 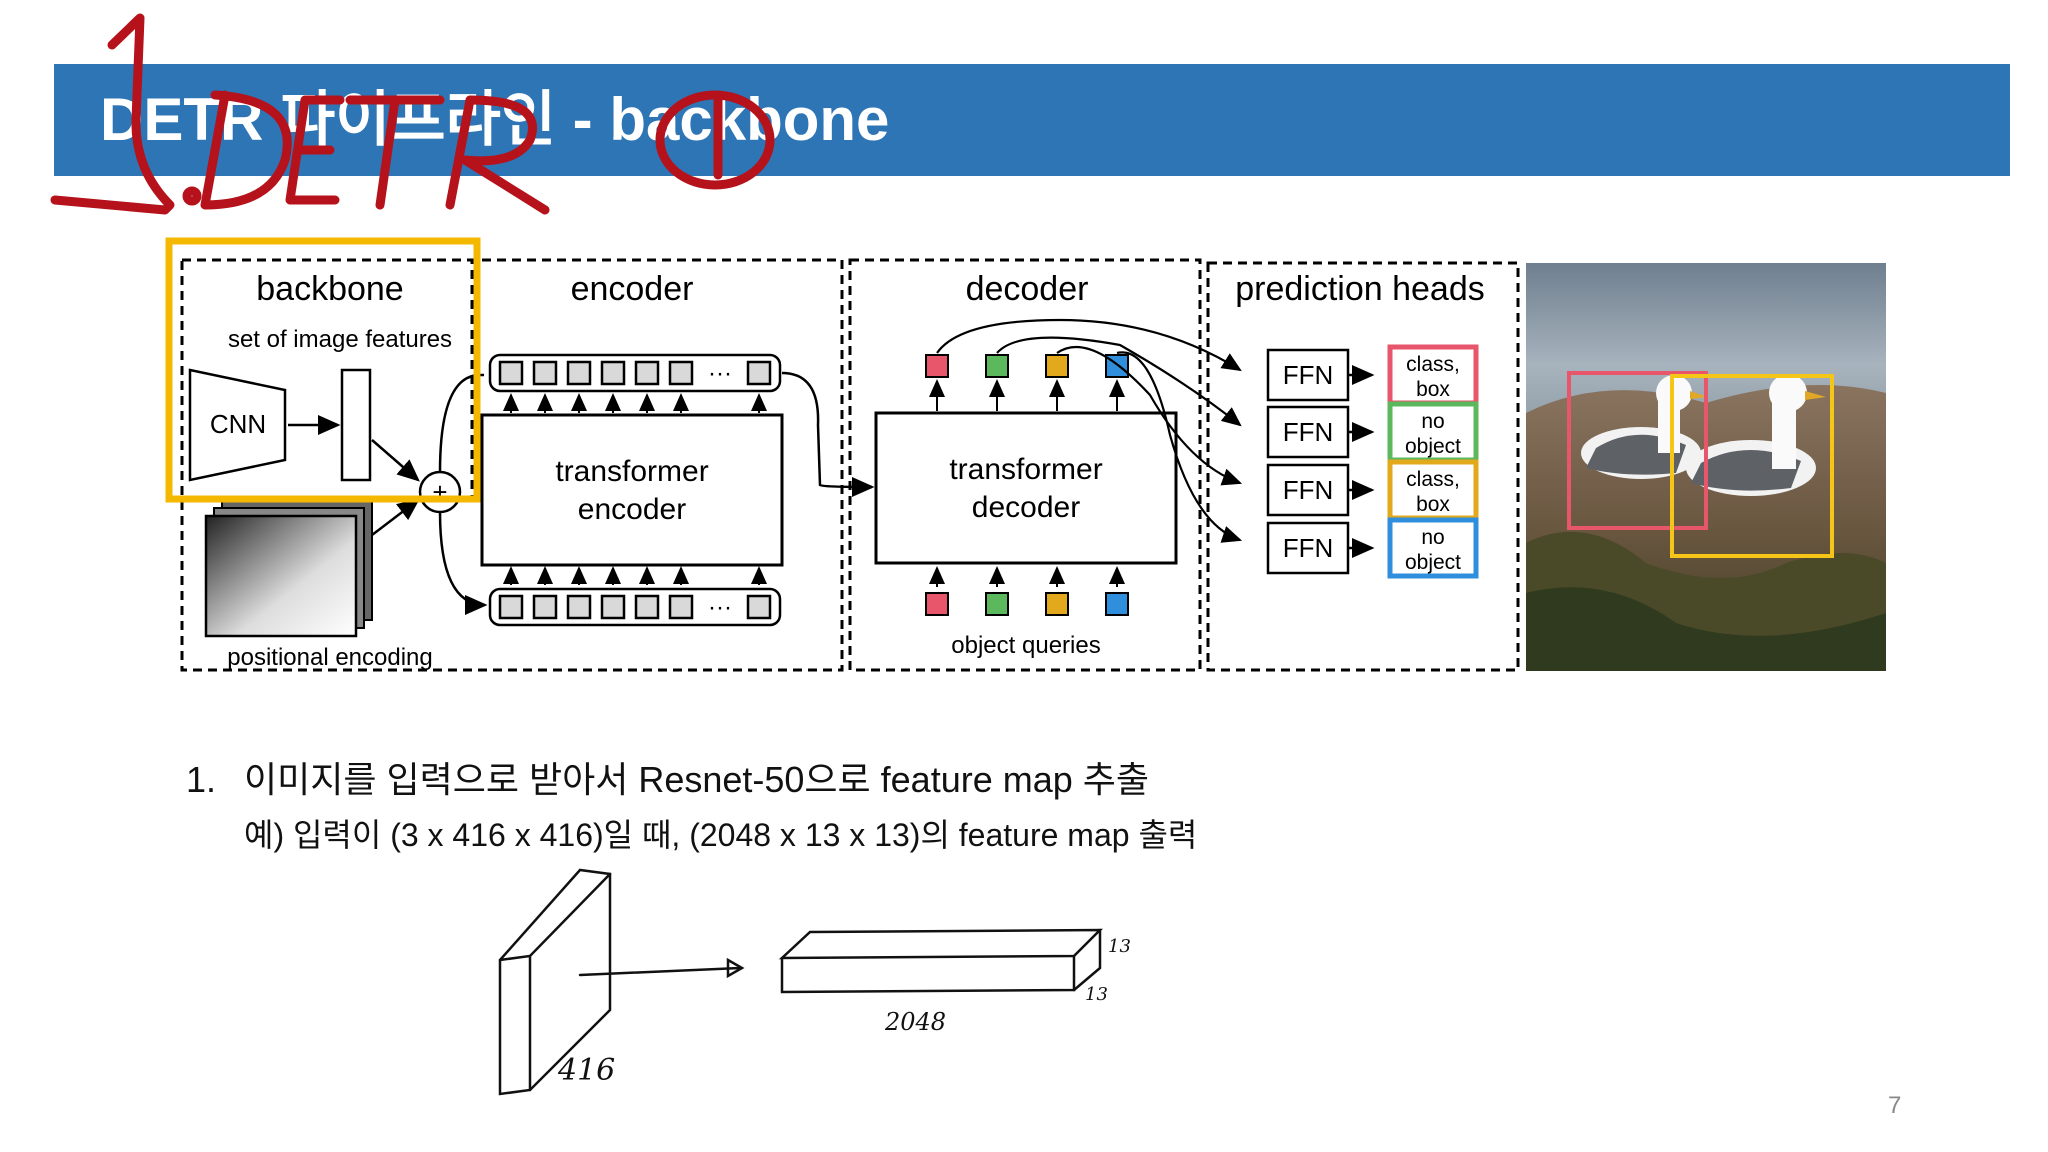 I want to click on encoder-title: encoder, so click(x=632, y=289).